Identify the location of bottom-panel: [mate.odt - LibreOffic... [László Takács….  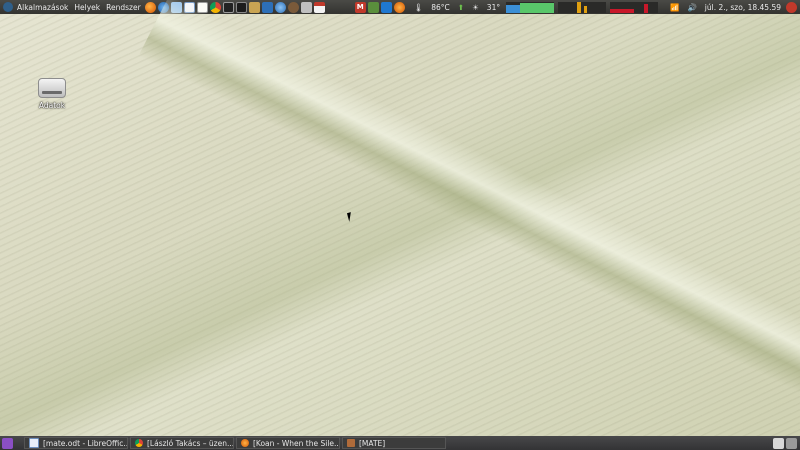
(400, 443).